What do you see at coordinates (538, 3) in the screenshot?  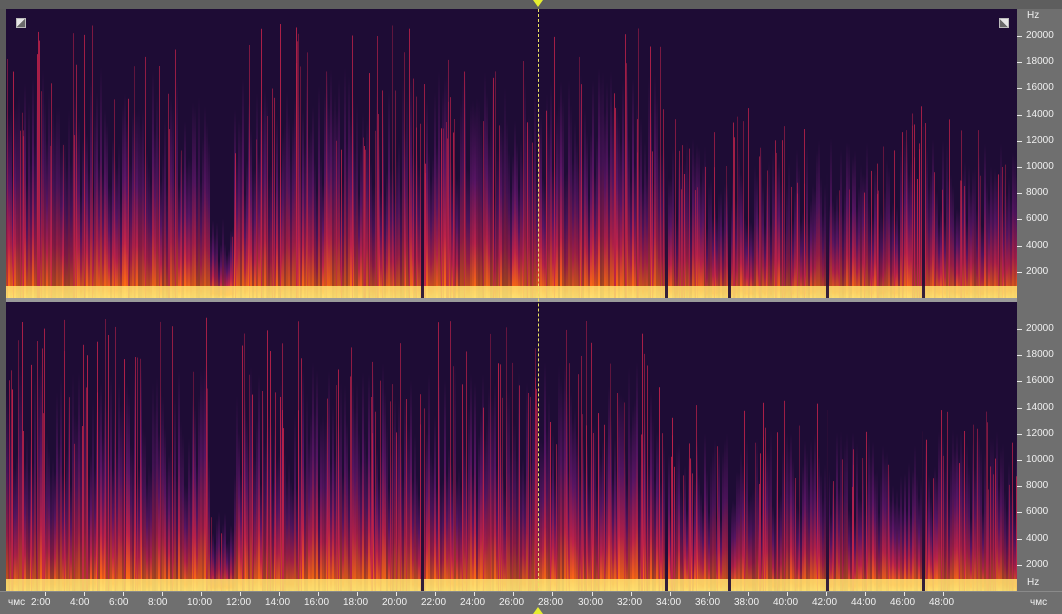 I see `playhead-marker-top-icon` at bounding box center [538, 3].